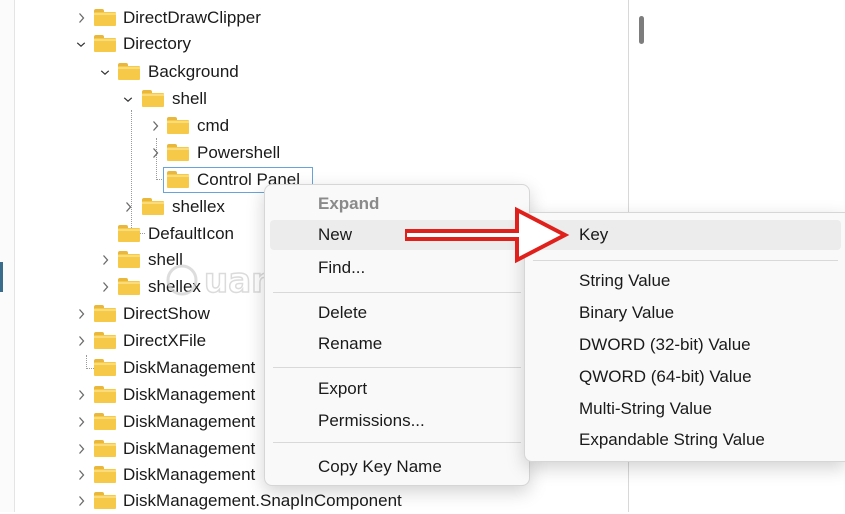 The height and width of the screenshot is (514, 845). I want to click on submenu-item-multi-string-value: Multi-String Value, so click(685, 409).